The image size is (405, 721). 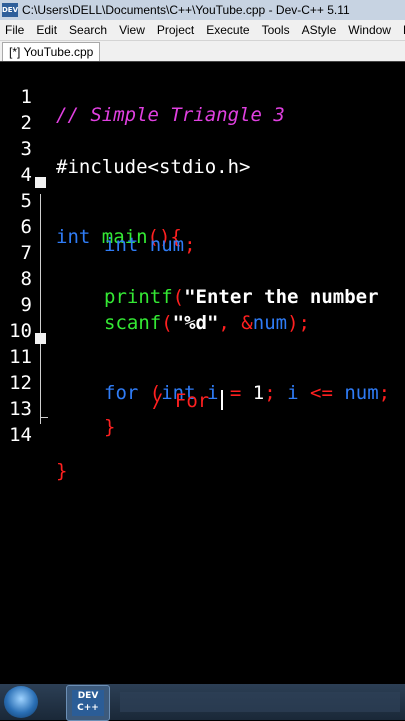 What do you see at coordinates (319, 30) in the screenshot?
I see `menu-astyle: AStyle` at bounding box center [319, 30].